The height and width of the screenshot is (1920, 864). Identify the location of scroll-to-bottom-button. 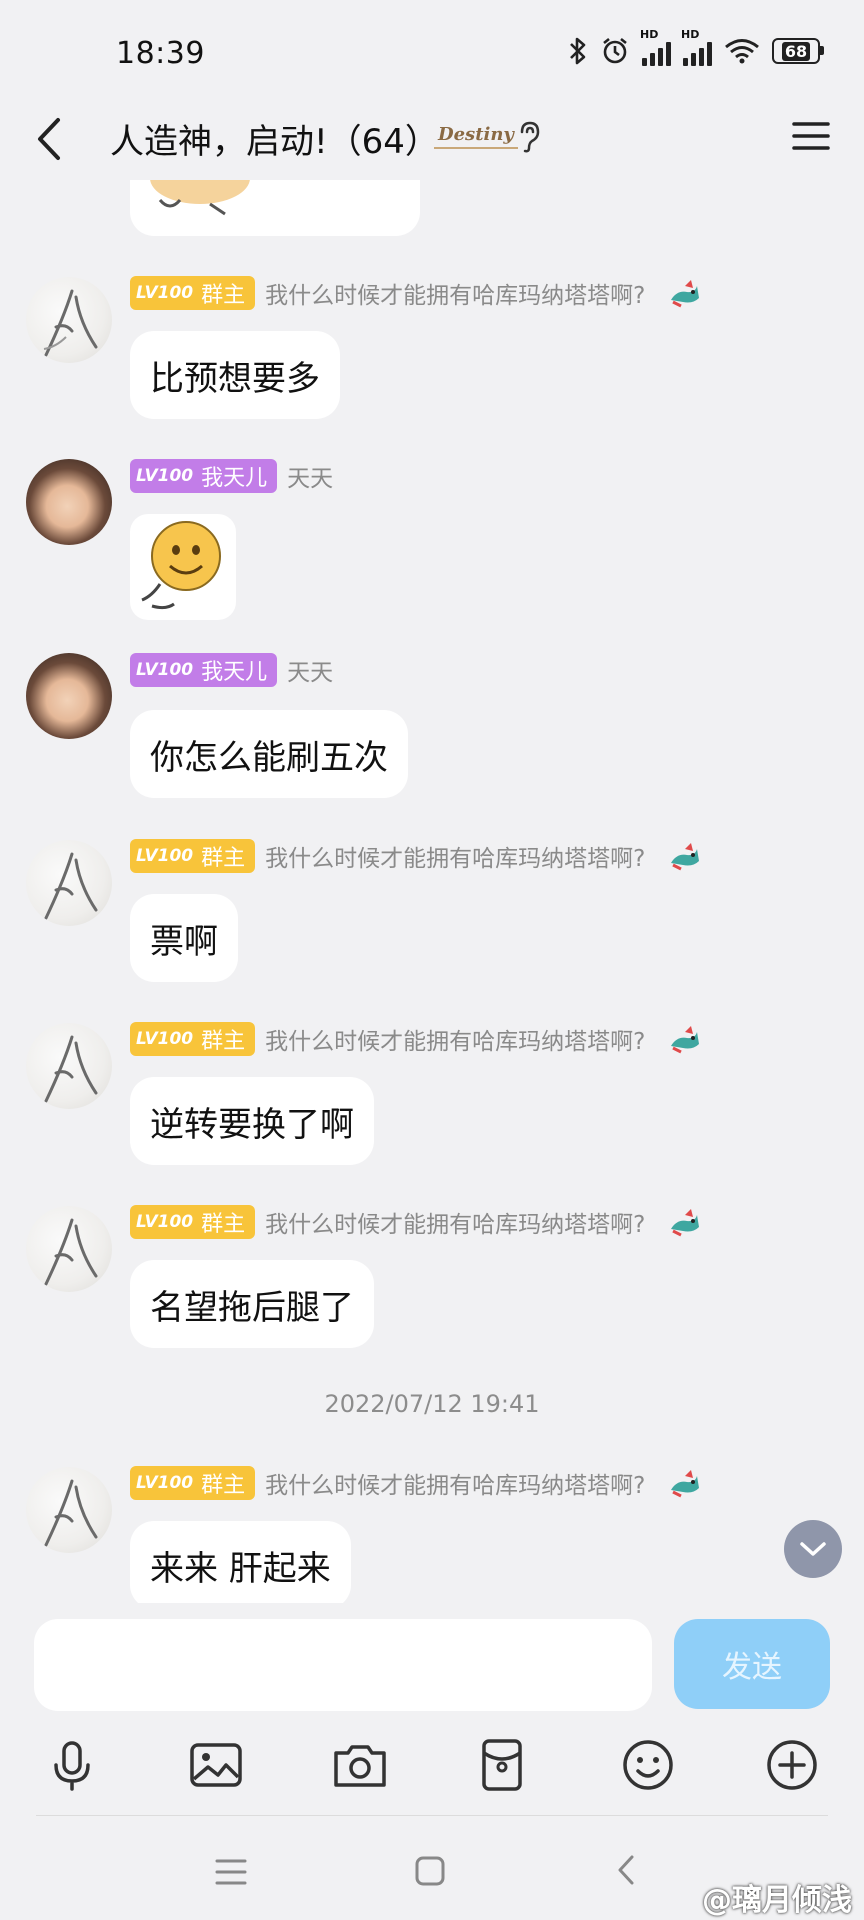
(813, 1549).